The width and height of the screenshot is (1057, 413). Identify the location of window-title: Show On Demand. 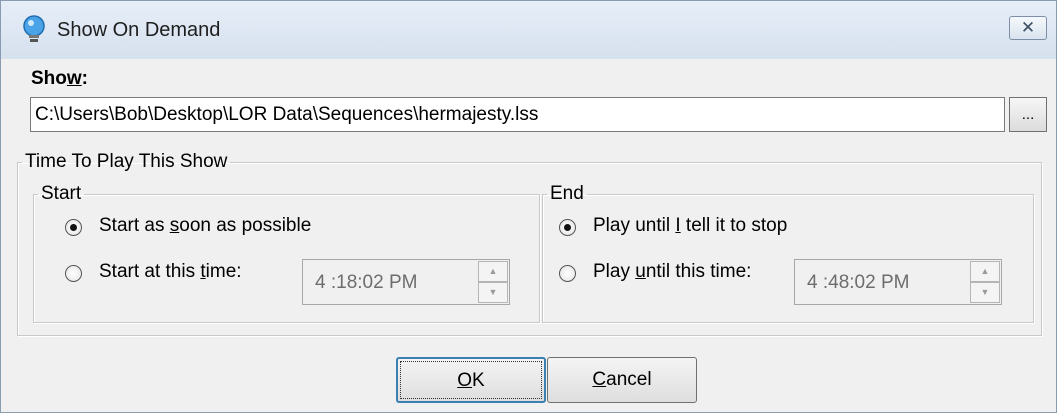
(139, 30).